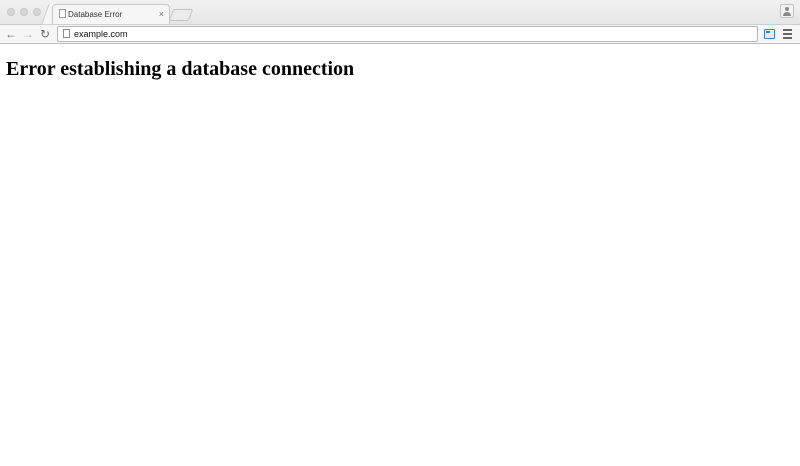  I want to click on browser-toolbar: ← → ↻ example.com, so click(400, 34).